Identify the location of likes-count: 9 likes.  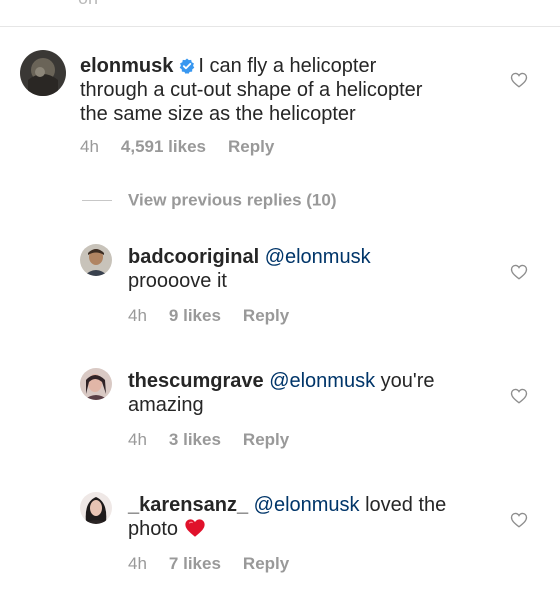
(195, 315).